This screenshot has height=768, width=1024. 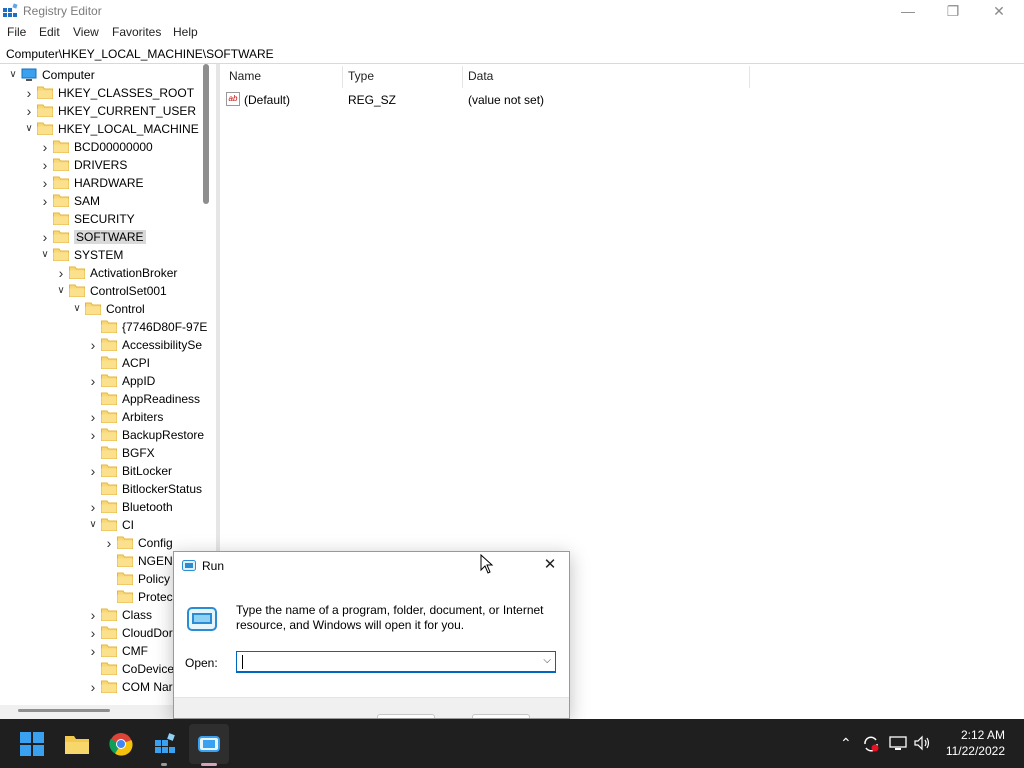 I want to click on tree-node: ∨ Computer, so click(x=100, y=75).